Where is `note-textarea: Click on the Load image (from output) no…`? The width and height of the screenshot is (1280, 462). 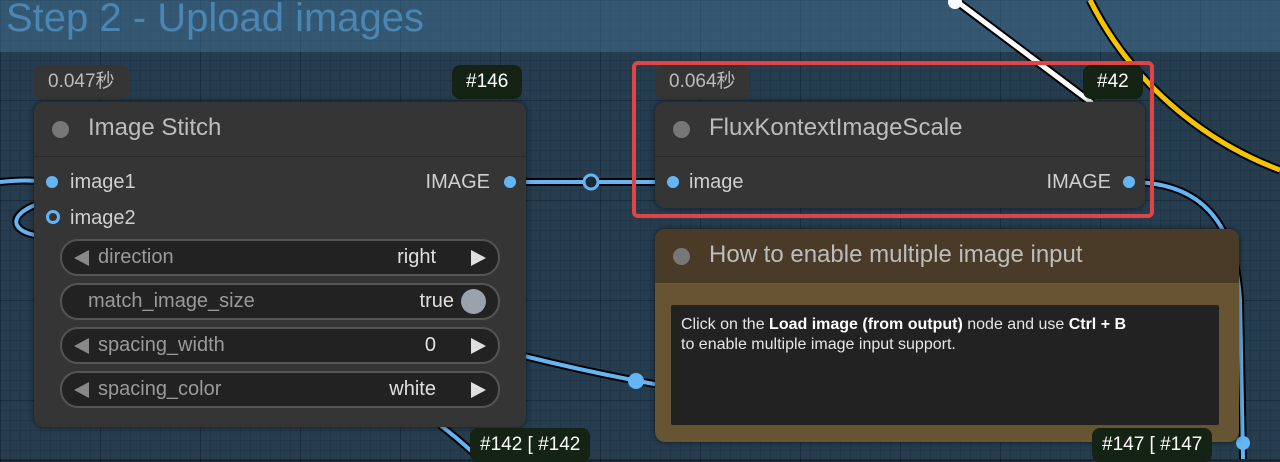 note-textarea: Click on the Load image (from output) no… is located at coordinates (945, 365).